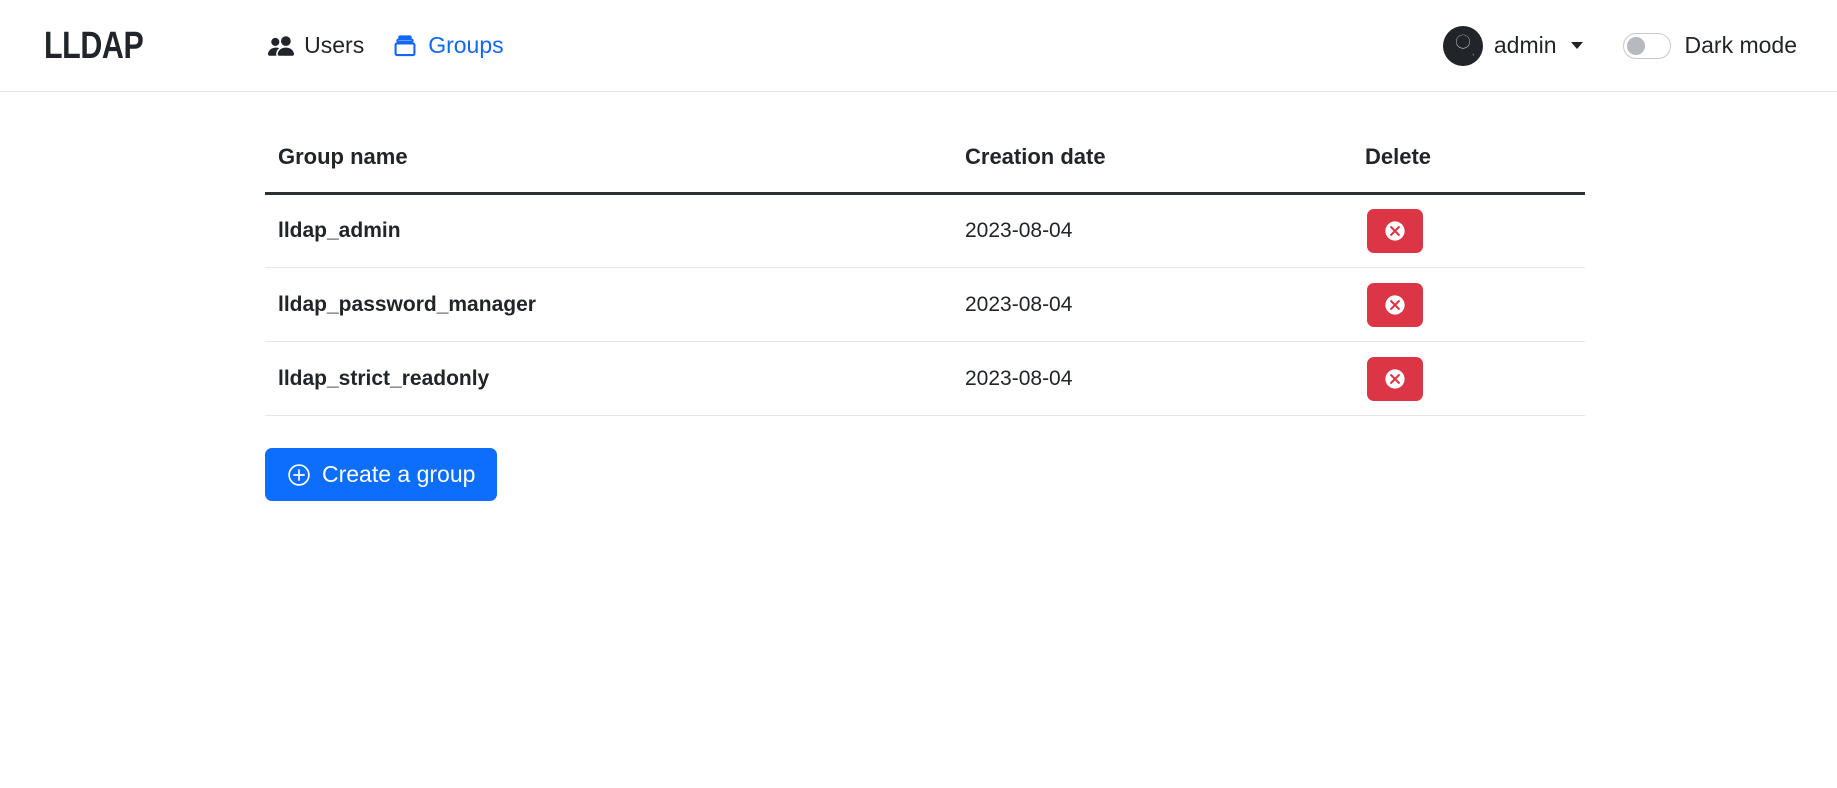 The height and width of the screenshot is (788, 1837). Describe the element at coordinates (1165, 169) in the screenshot. I see `column-header-creation-date: Creation date` at that location.